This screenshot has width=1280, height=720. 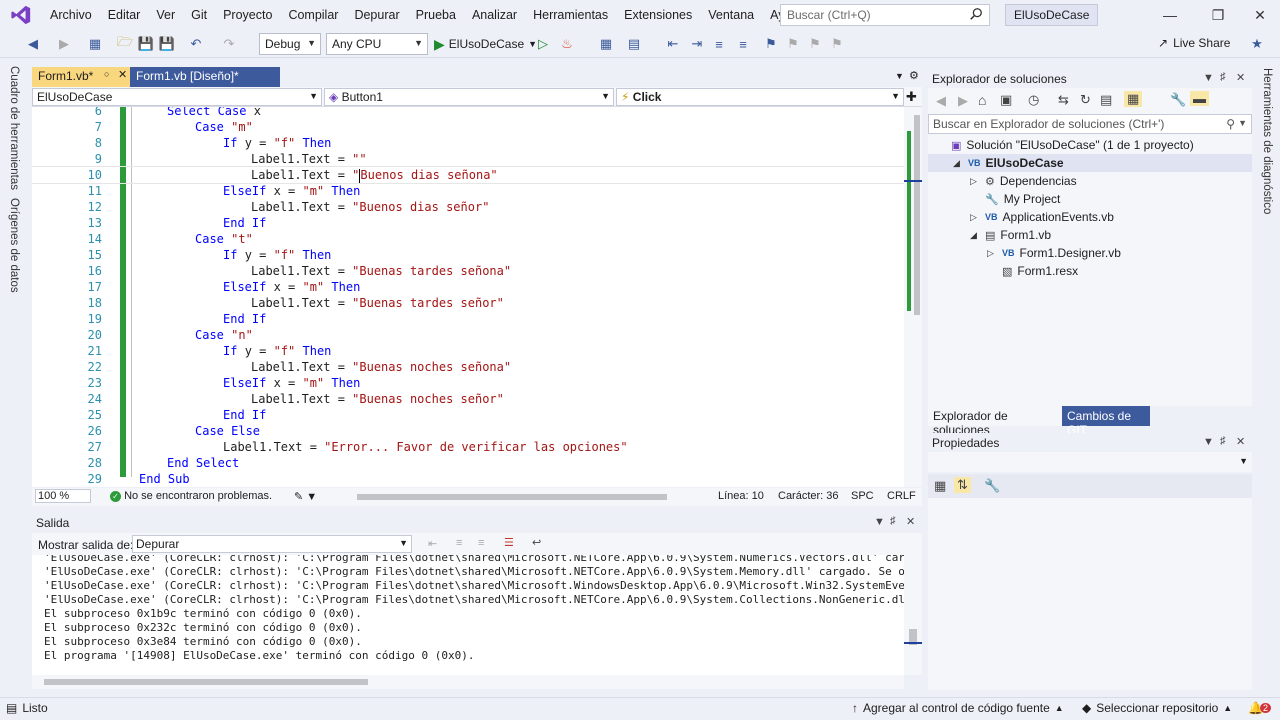 What do you see at coordinates (14, 128) in the screenshot?
I see `toolbox-tab: Cuadro de herramientas` at bounding box center [14, 128].